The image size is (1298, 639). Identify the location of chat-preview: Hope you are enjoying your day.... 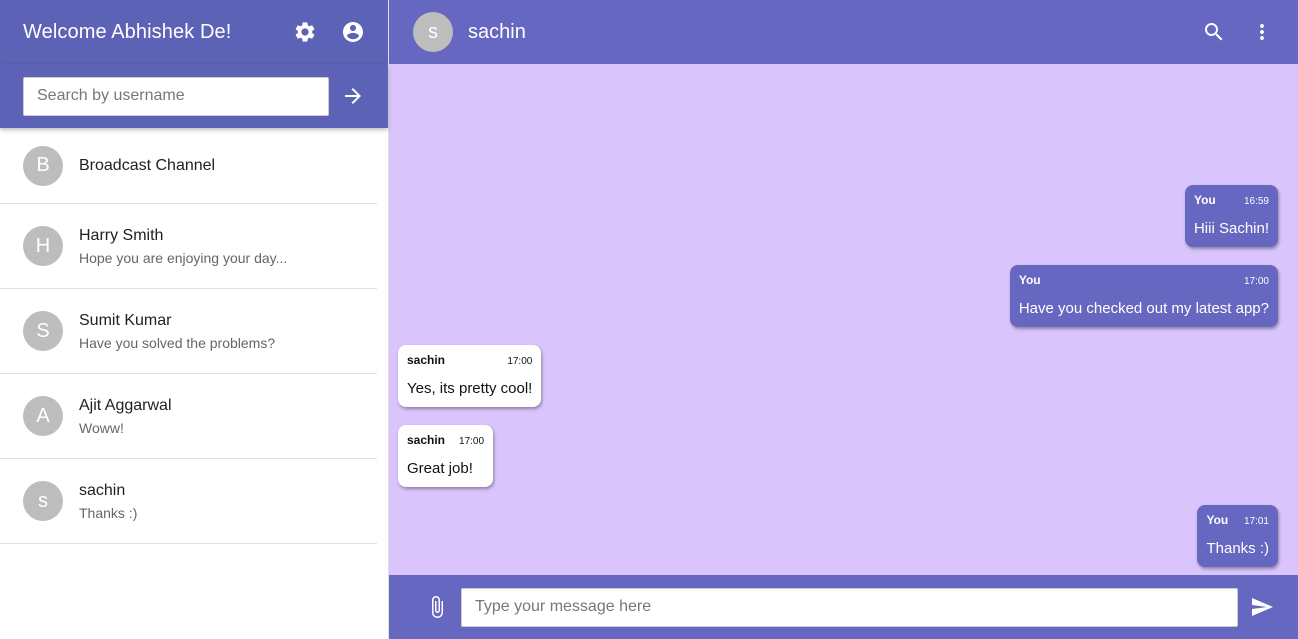
(183, 257).